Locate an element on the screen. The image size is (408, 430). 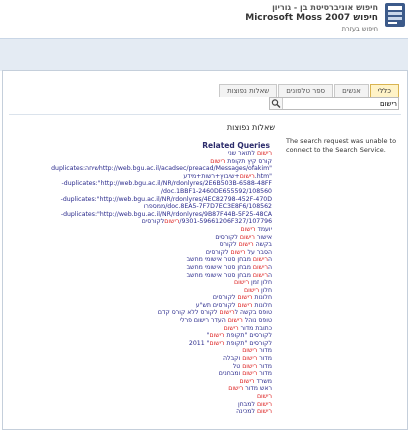
related-query-link: מדור רישום טל is located at coordinates (138, 367).